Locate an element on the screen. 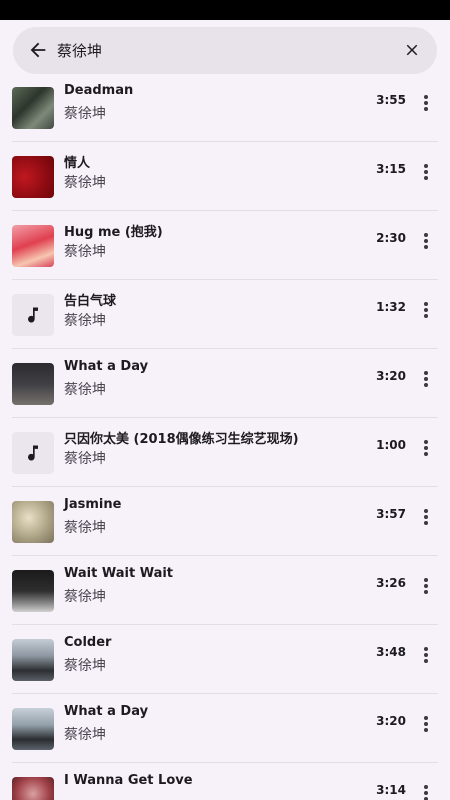 The height and width of the screenshot is (800, 450). song-duration: 3:26 is located at coordinates (391, 583).